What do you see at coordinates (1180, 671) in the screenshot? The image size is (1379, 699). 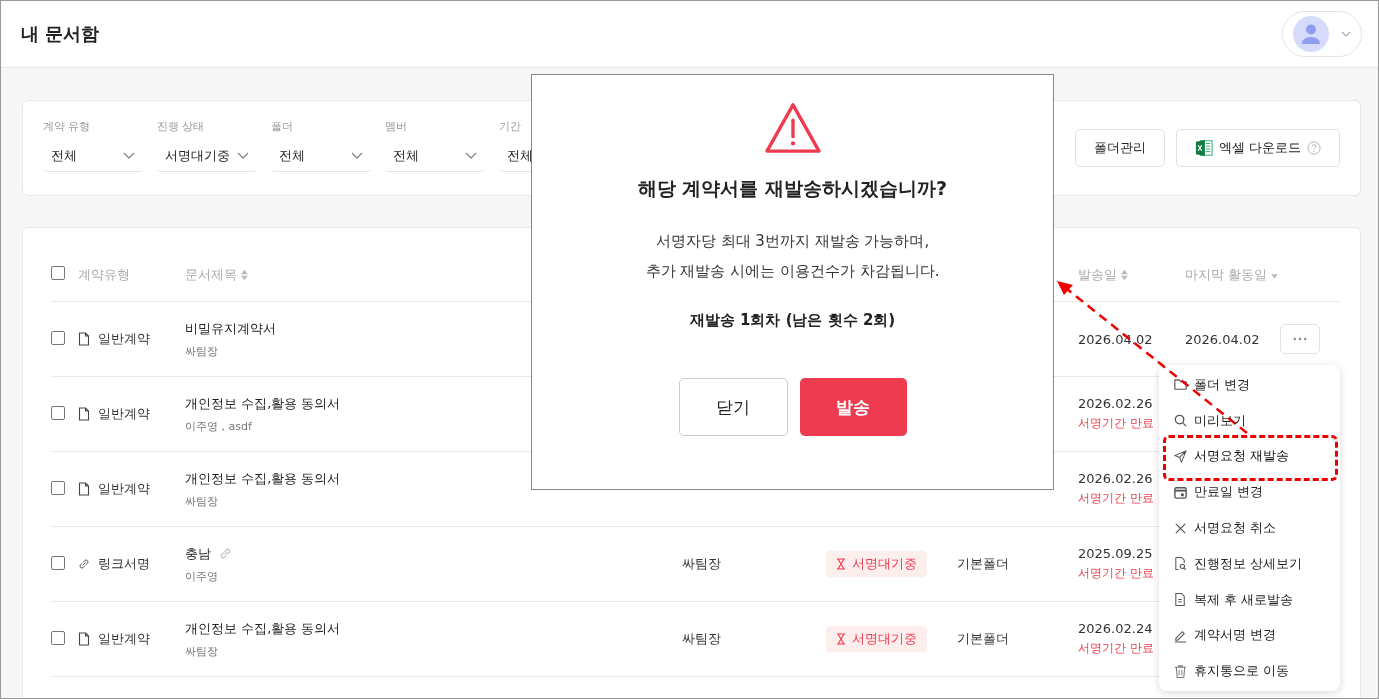 I see `trash-icon` at bounding box center [1180, 671].